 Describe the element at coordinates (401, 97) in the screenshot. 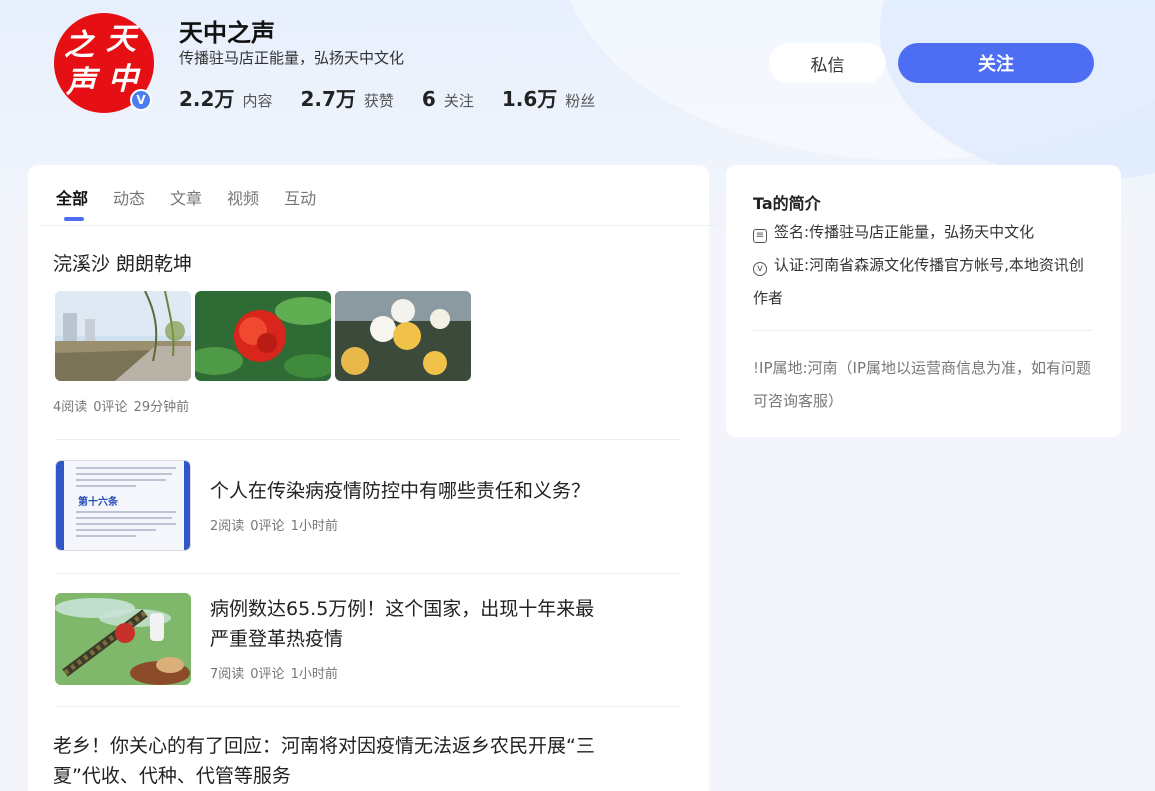

I see `profile-stats: 2.2万 内容 2.7万 获赞 6 关注 1.6万 粉丝` at that location.